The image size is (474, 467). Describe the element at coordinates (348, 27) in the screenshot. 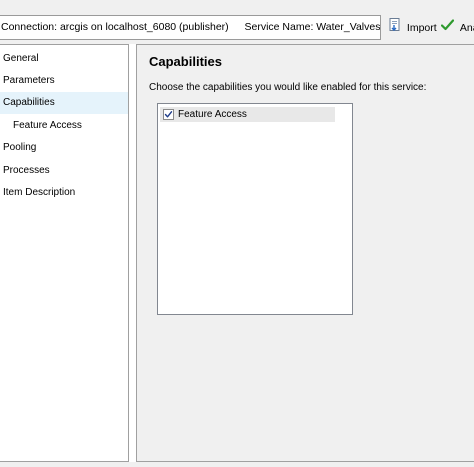

I see `service-name-value: Water_Valves` at that location.